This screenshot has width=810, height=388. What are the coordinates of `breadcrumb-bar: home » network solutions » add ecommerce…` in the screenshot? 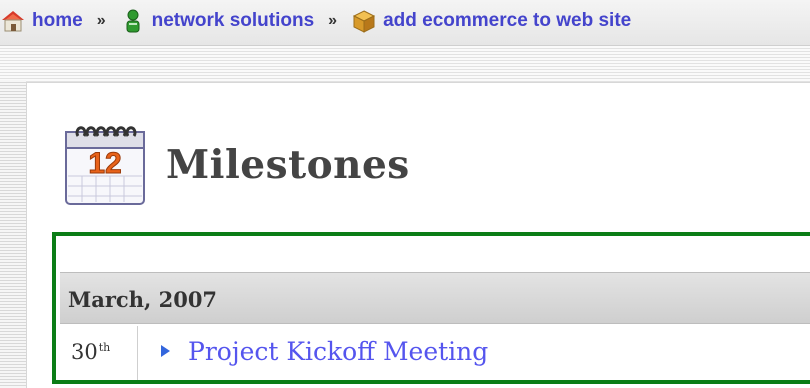 It's located at (405, 23).